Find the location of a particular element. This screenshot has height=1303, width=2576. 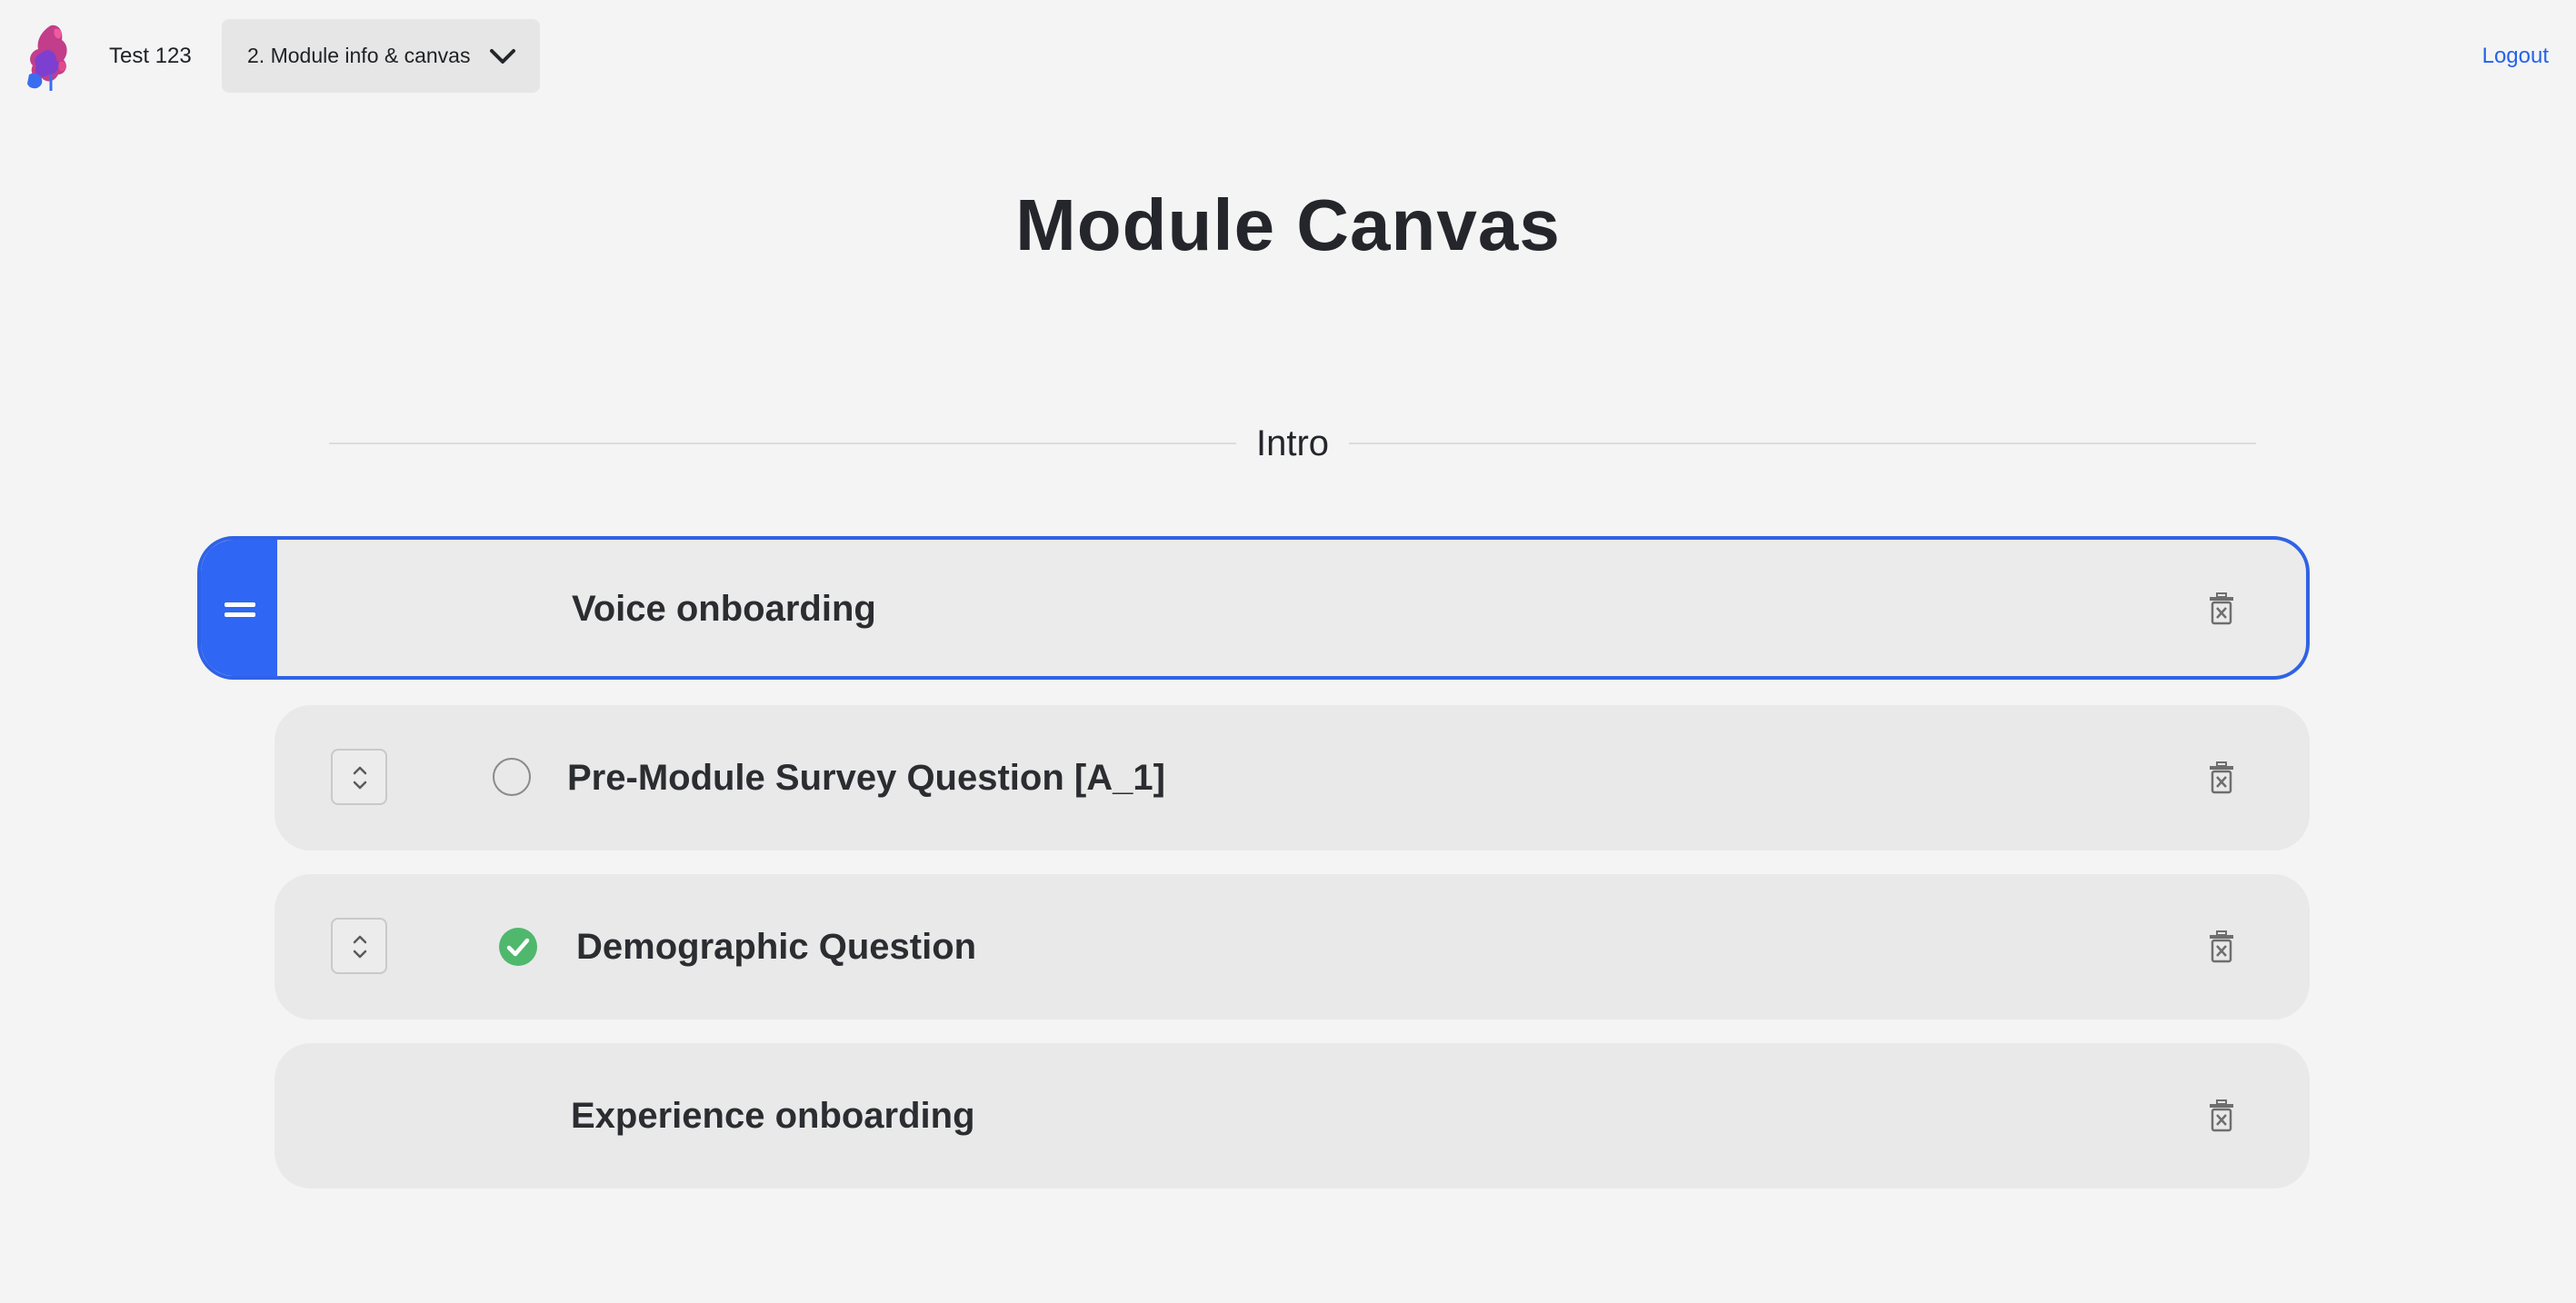

item-title: Experience onboarding is located at coordinates (773, 1116).